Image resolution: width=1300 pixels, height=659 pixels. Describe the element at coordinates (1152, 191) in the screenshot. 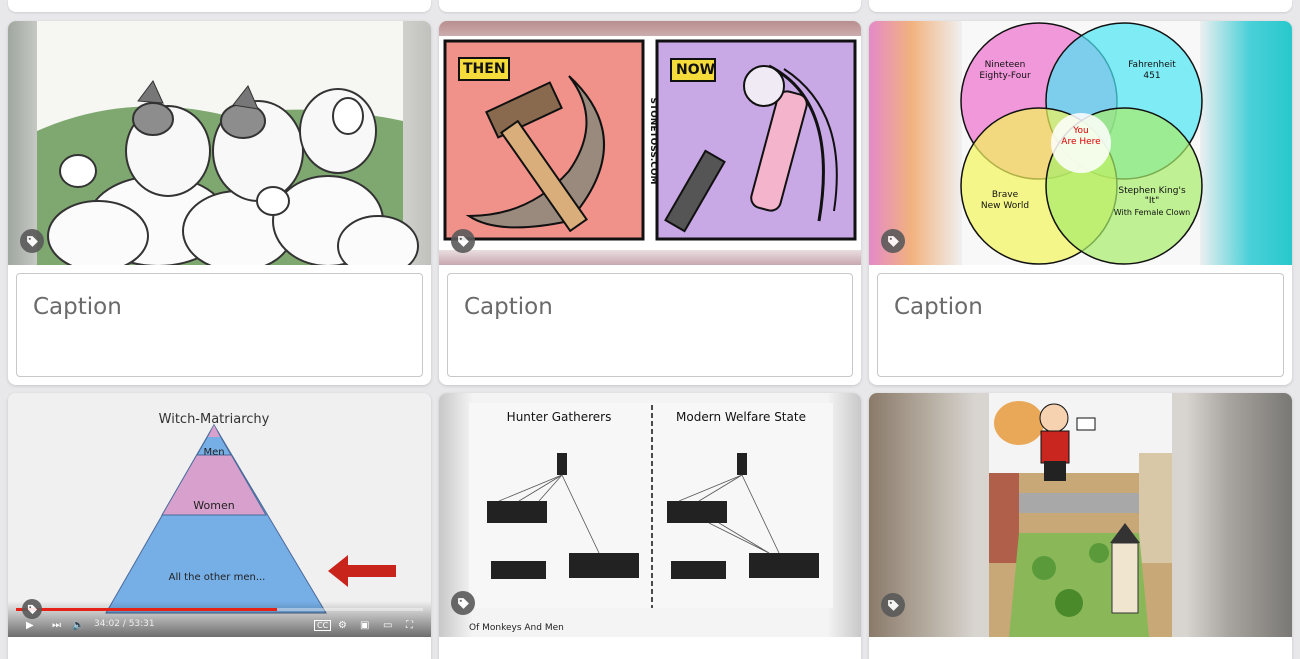

I see `venn-label-4a: Stephen King's` at that location.